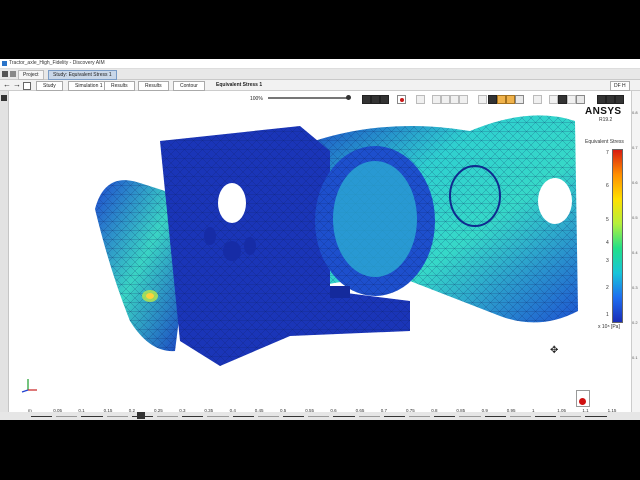 The width and height of the screenshot is (640, 480). Describe the element at coordinates (511, 410) in the screenshot. I see `ruler-tick-label: 0.95` at that location.